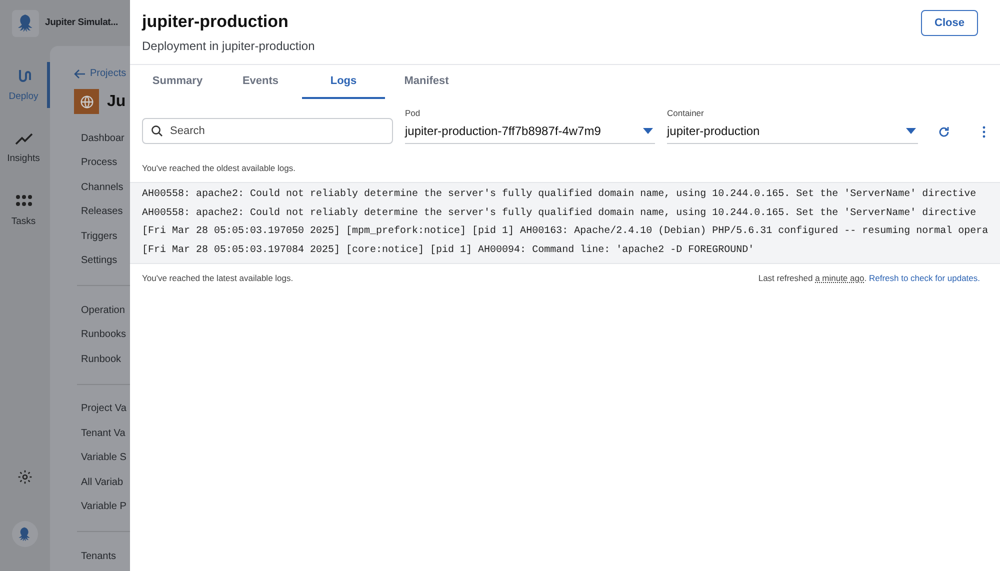 The height and width of the screenshot is (571, 1000). Describe the element at coordinates (413, 113) in the screenshot. I see `select-label: Pod` at that location.